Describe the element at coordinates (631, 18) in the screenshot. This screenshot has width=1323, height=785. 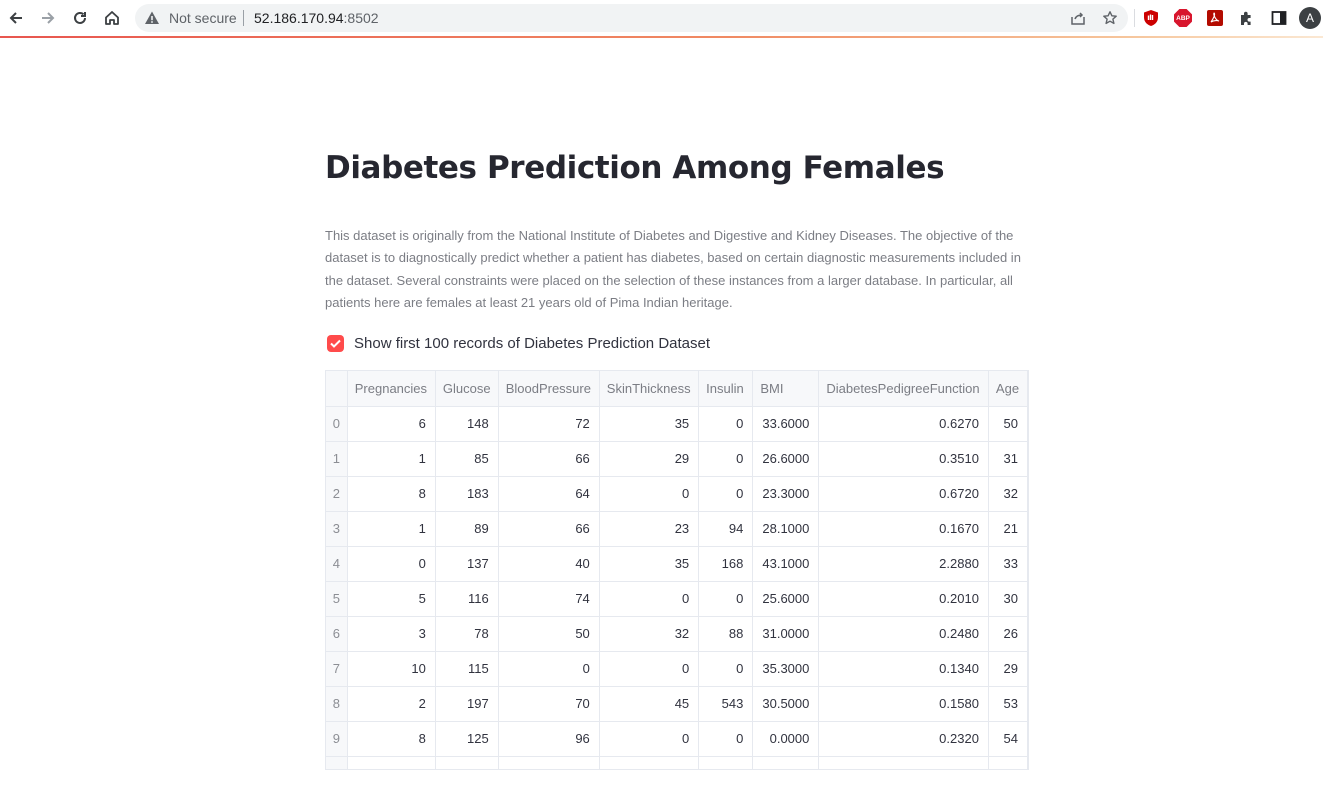
I see `address-bar: Not secure 52.186.170.94:8502` at that location.